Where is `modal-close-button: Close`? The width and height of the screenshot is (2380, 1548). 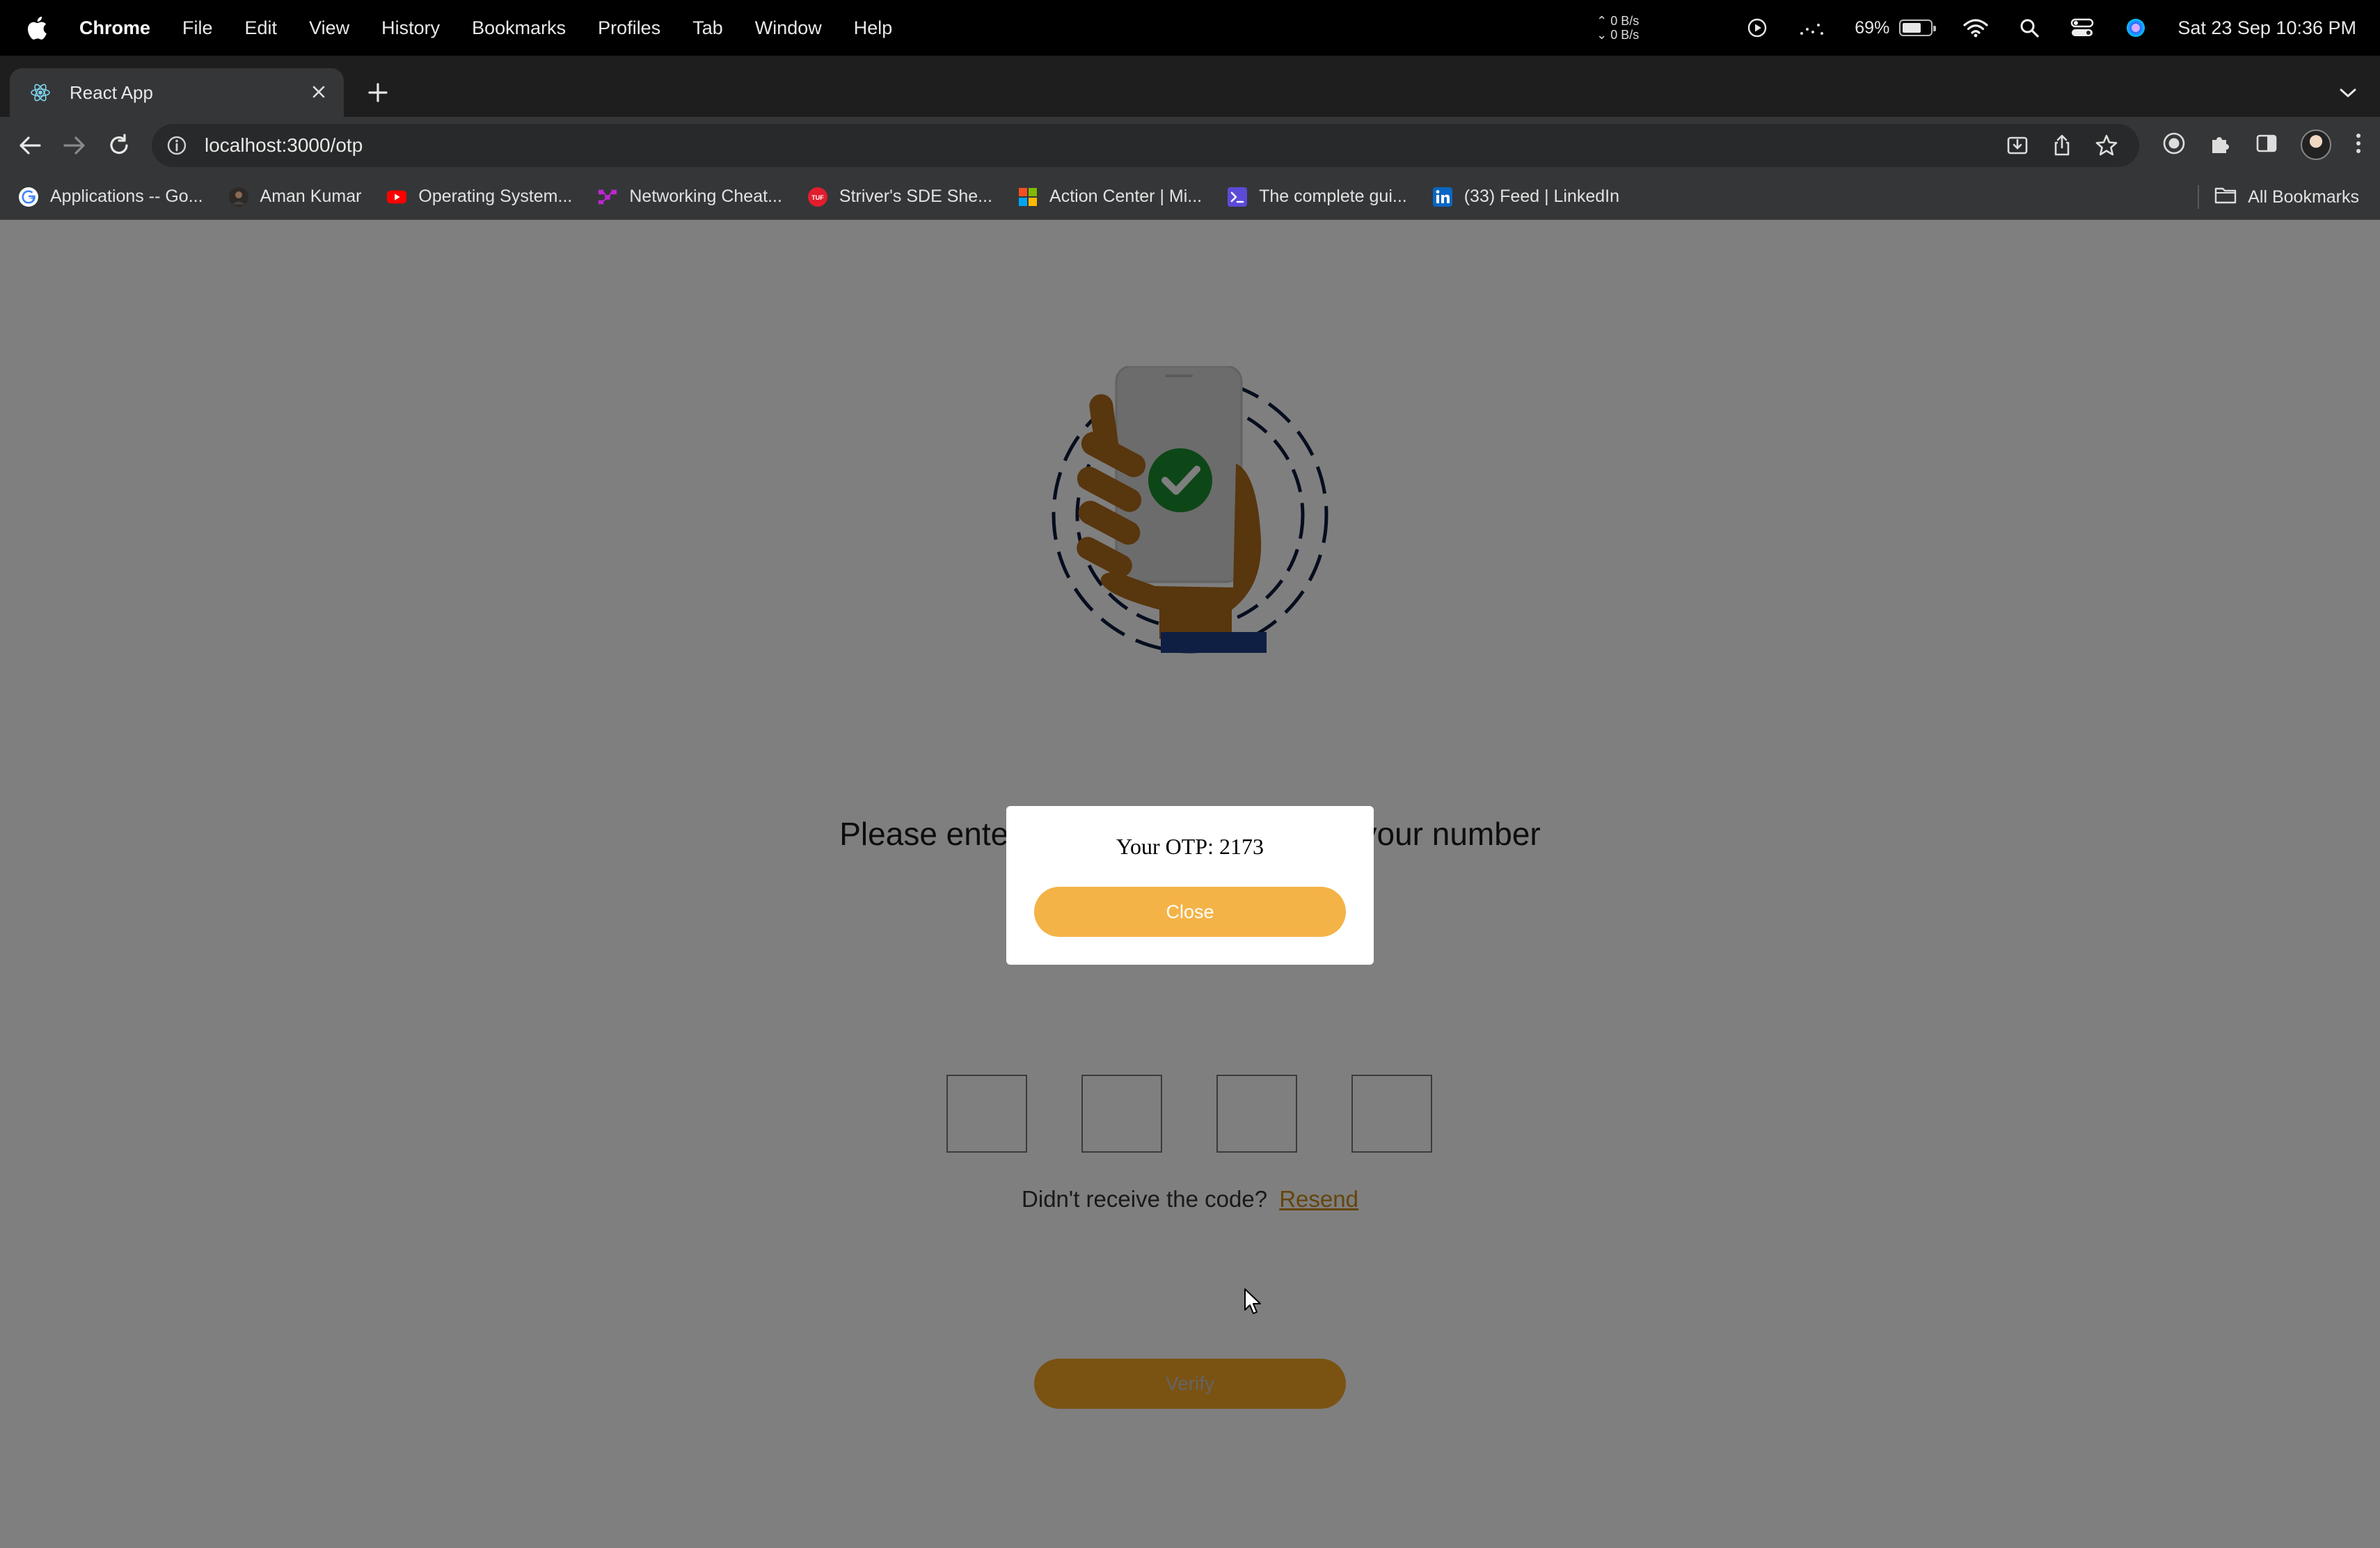
modal-close-button: Close is located at coordinates (1190, 912).